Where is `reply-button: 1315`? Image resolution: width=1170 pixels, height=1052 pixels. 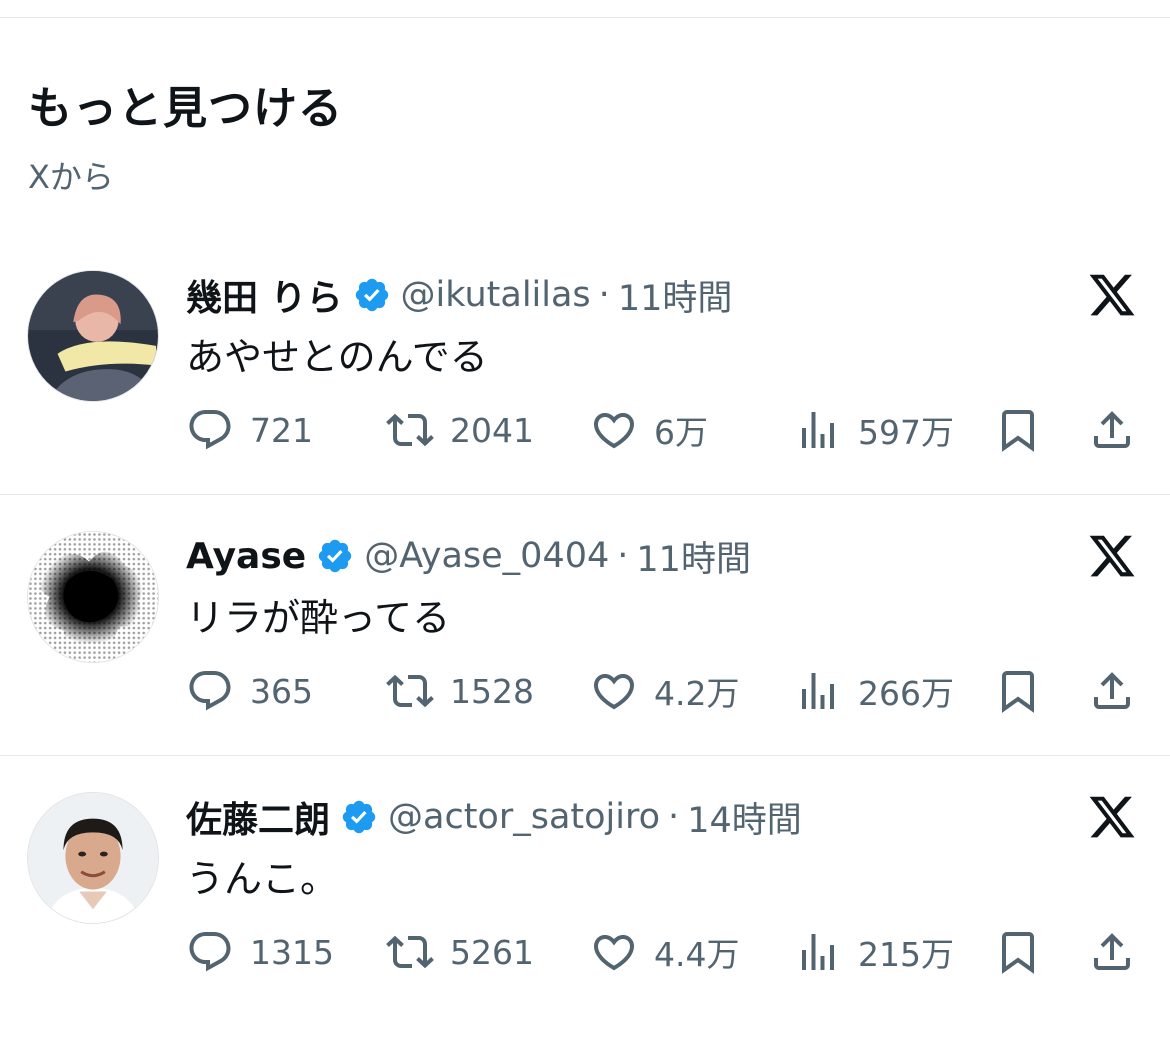 reply-button: 1315 is located at coordinates (260, 952).